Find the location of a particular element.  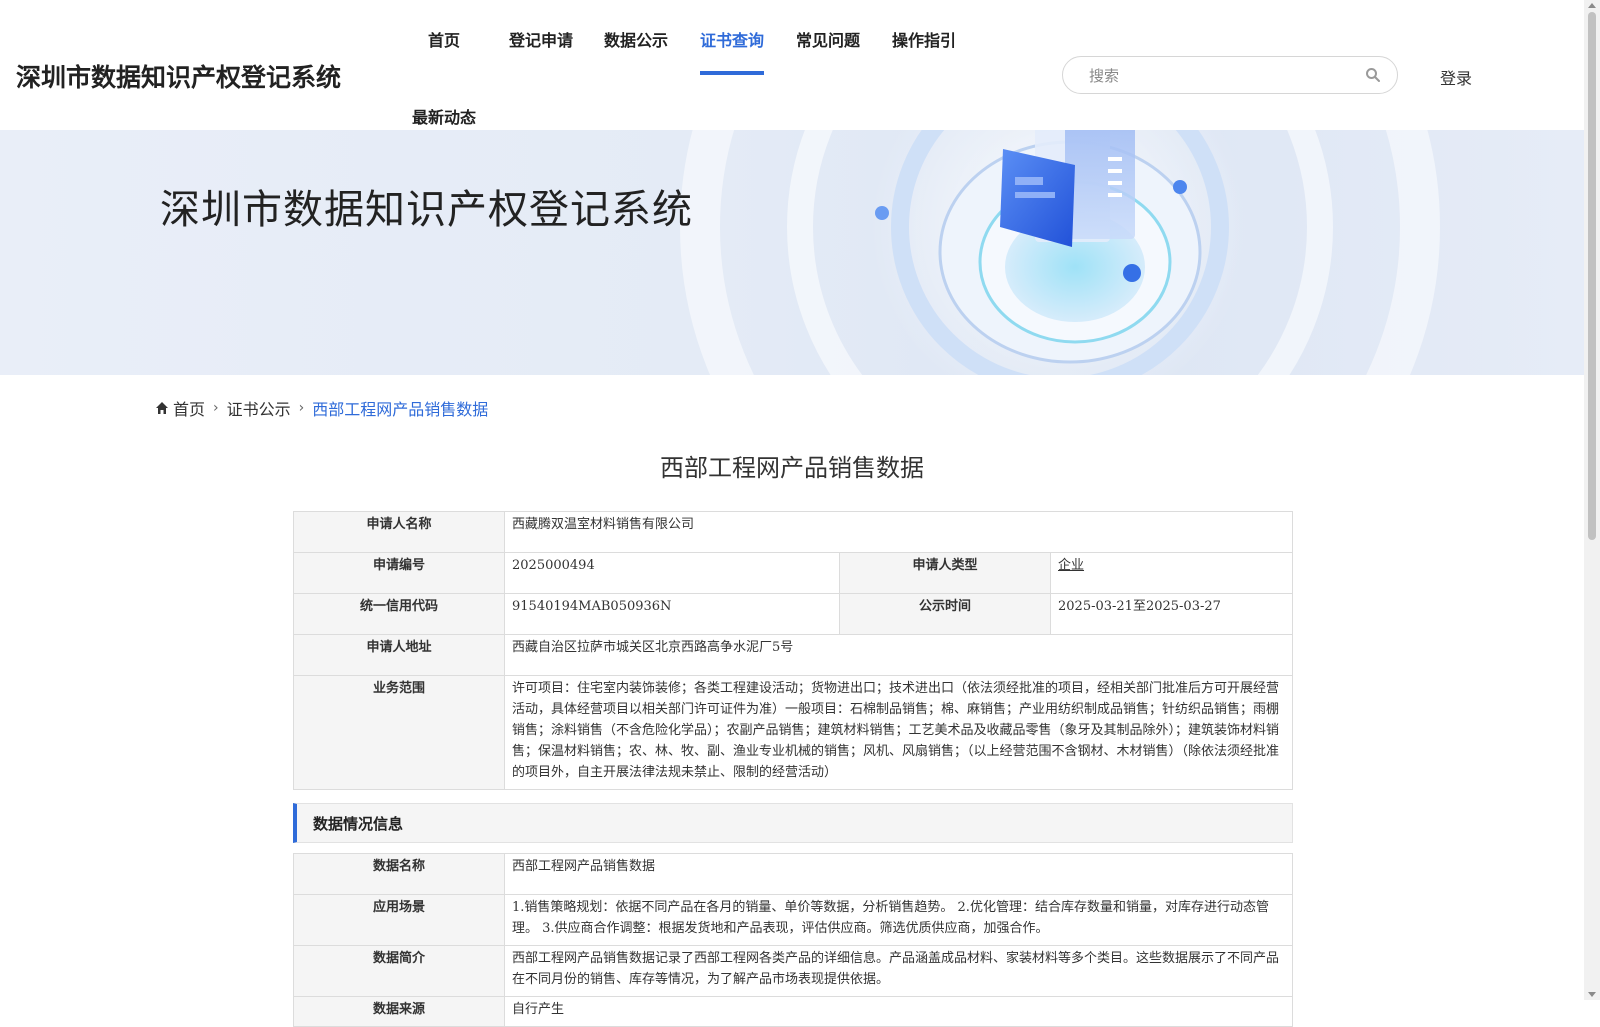

publish-time-label: 公示时间 is located at coordinates (945, 614).